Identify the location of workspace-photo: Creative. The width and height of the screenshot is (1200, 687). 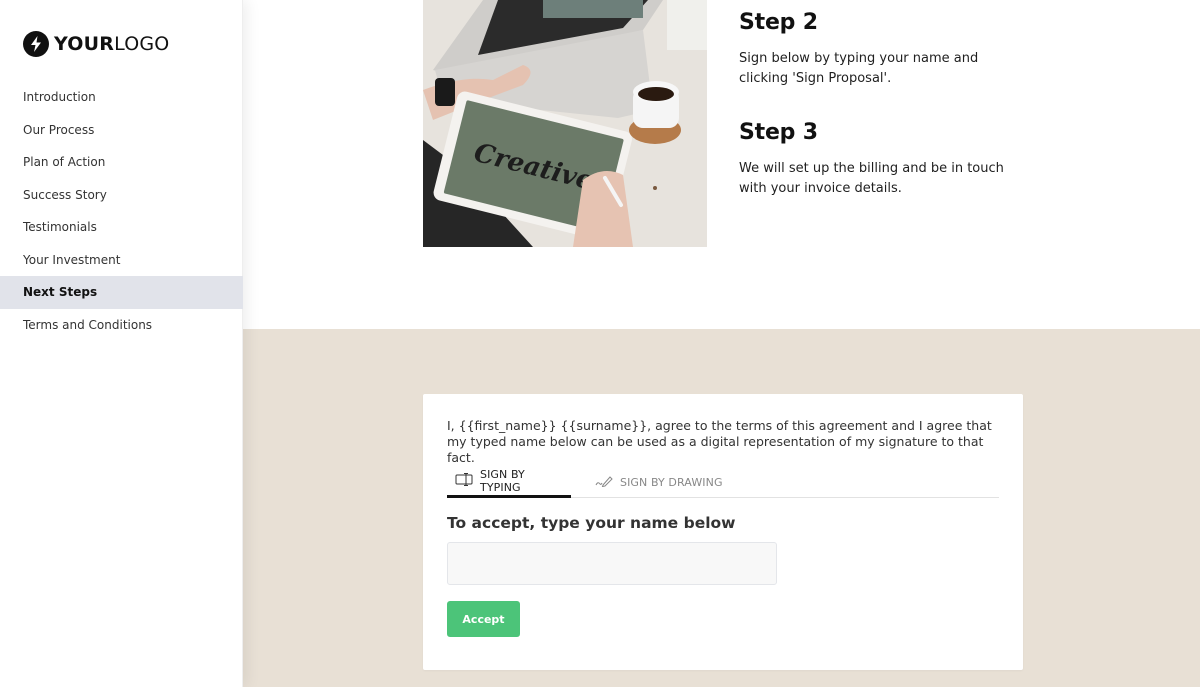
(565, 123).